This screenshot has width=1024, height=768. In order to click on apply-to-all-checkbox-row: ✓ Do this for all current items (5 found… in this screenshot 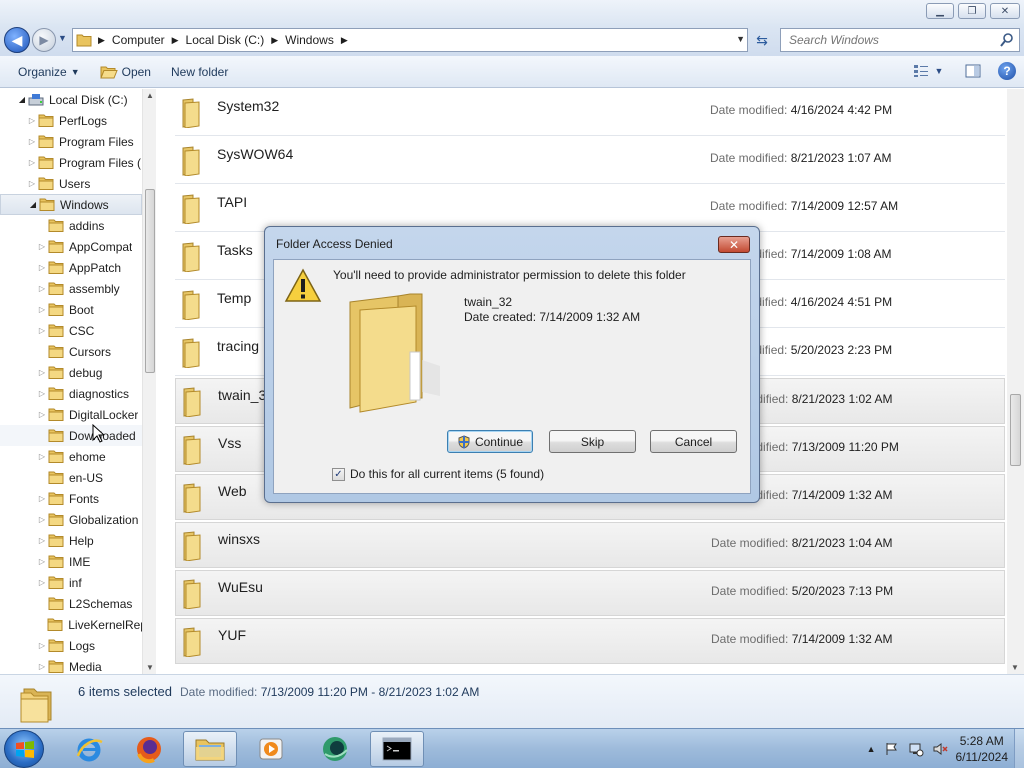, I will do `click(438, 474)`.